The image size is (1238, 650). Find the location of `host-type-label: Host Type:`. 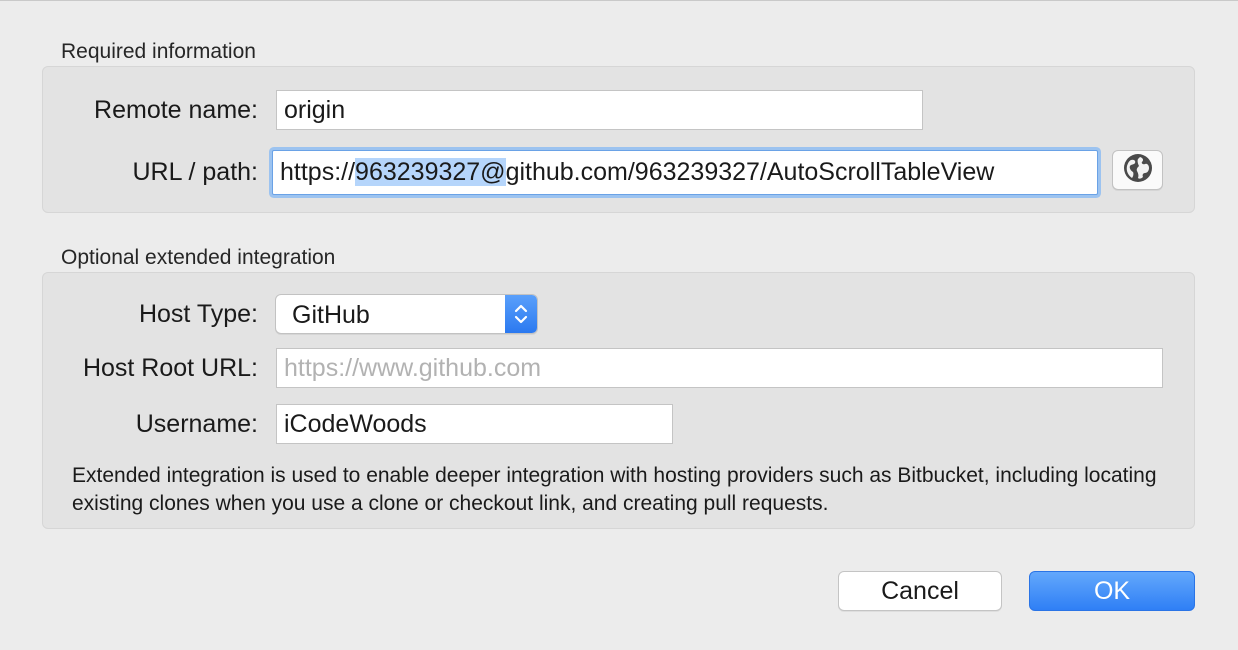

host-type-label: Host Type: is located at coordinates (198, 314).